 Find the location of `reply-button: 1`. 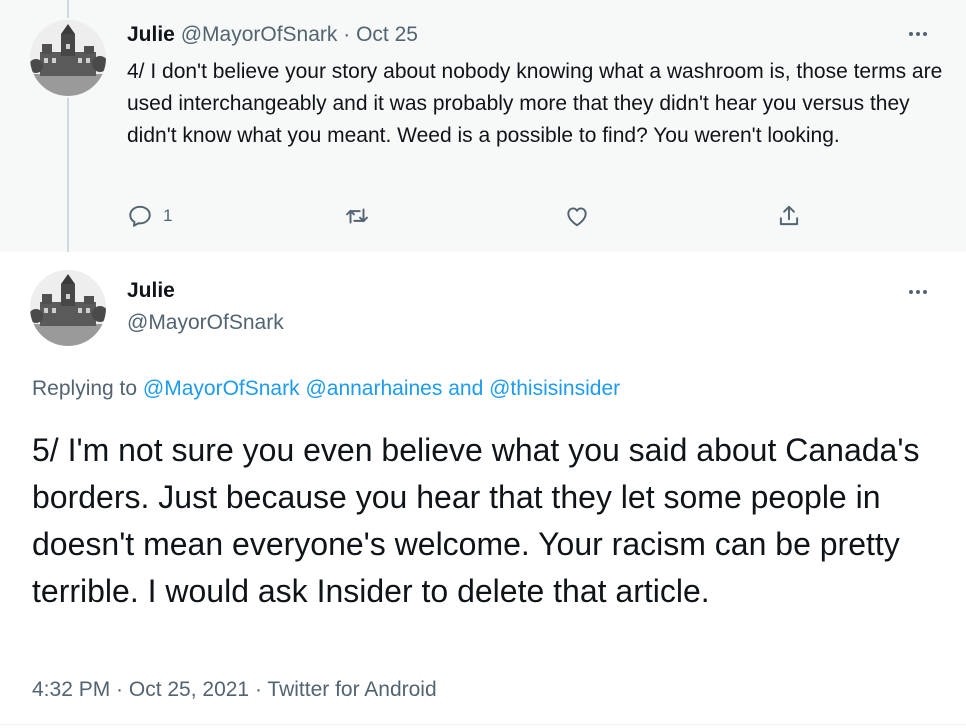

reply-button: 1 is located at coordinates (149, 216).